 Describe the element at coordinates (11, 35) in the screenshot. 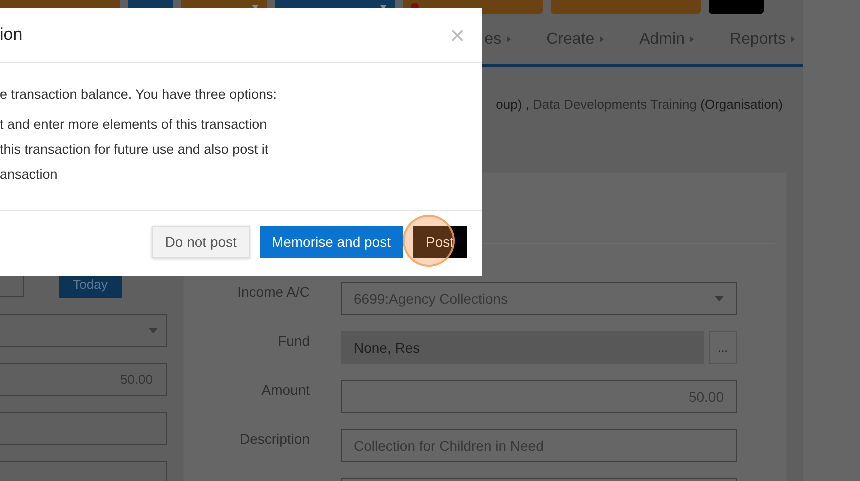

I see `dialog-title: ion` at that location.